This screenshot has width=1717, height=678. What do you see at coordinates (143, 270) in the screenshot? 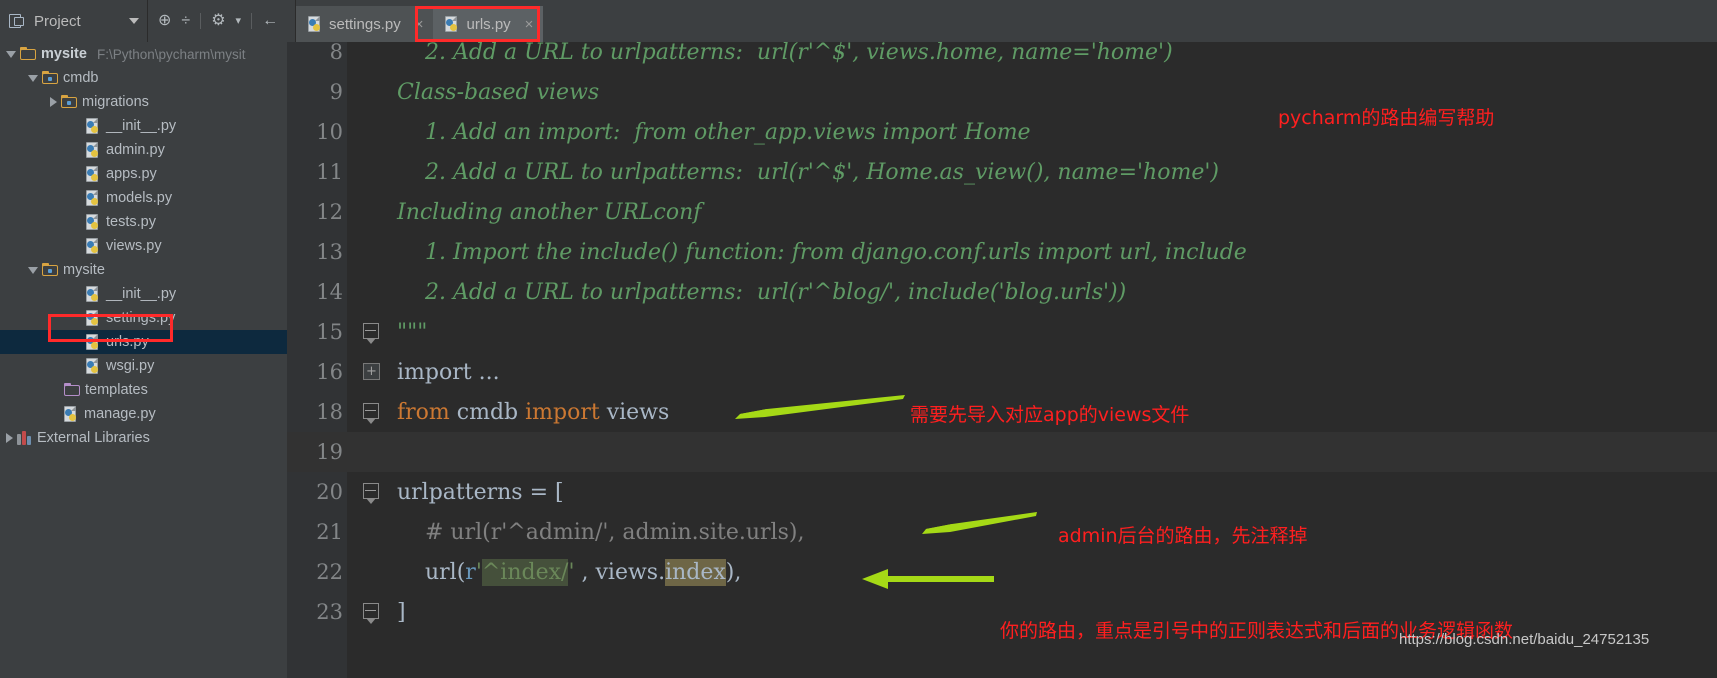
I see `tree-item-mysite: mysite` at bounding box center [143, 270].